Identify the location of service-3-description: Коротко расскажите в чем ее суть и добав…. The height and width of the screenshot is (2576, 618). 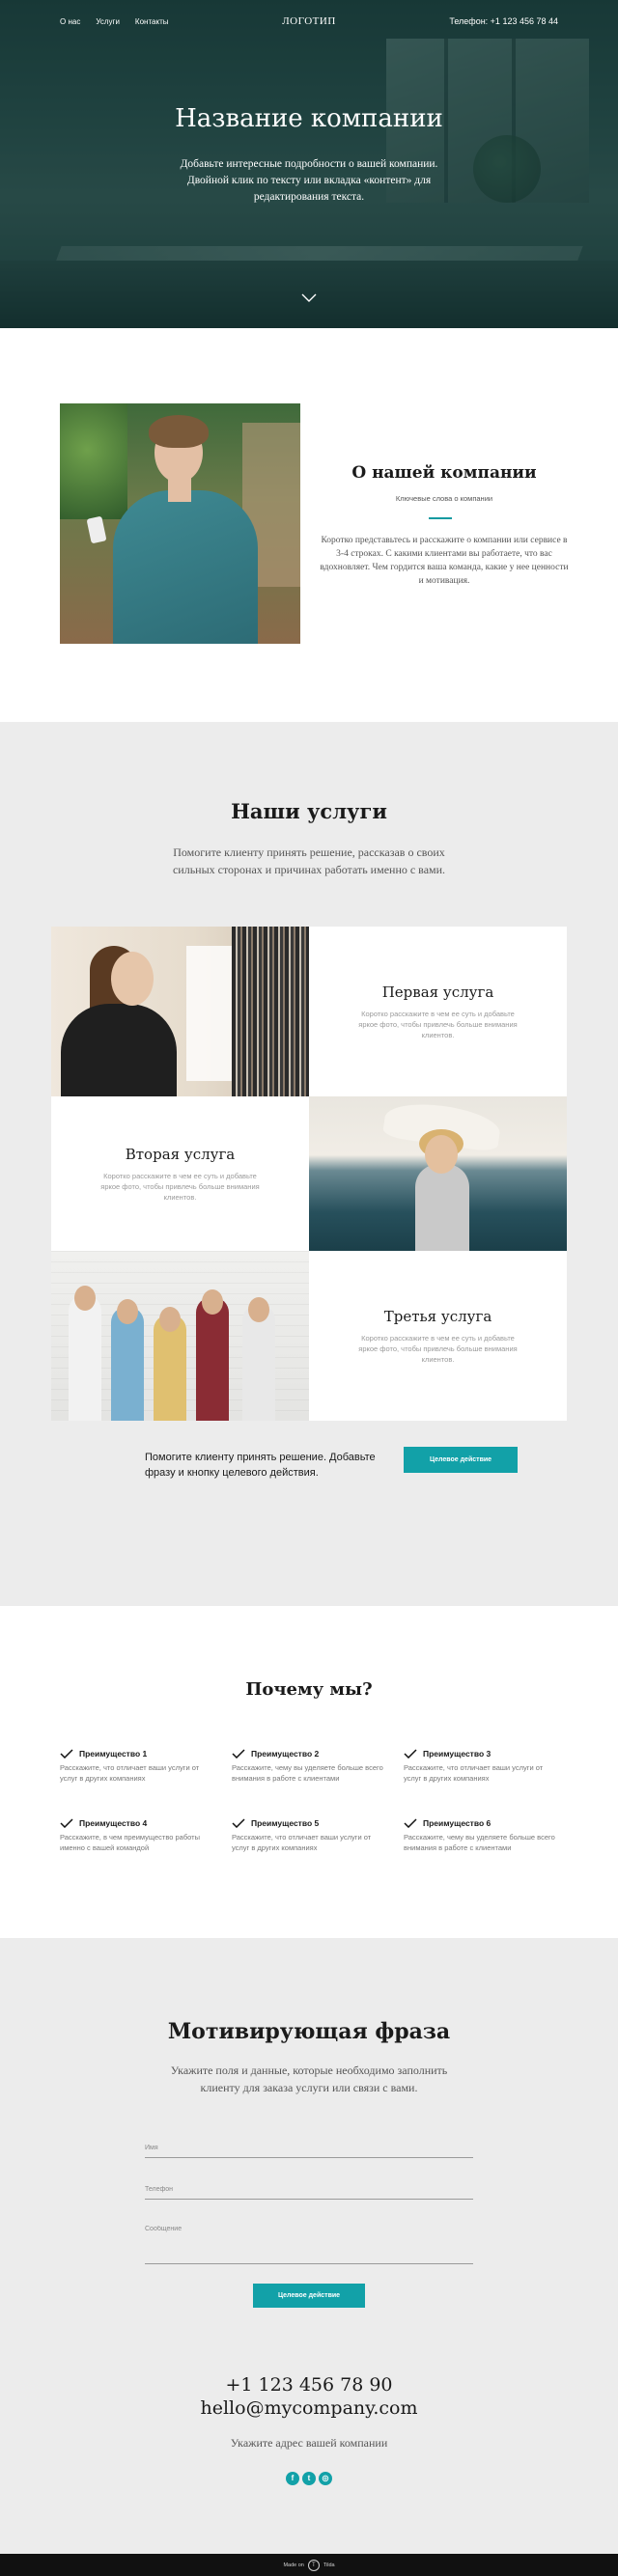
(438, 1348).